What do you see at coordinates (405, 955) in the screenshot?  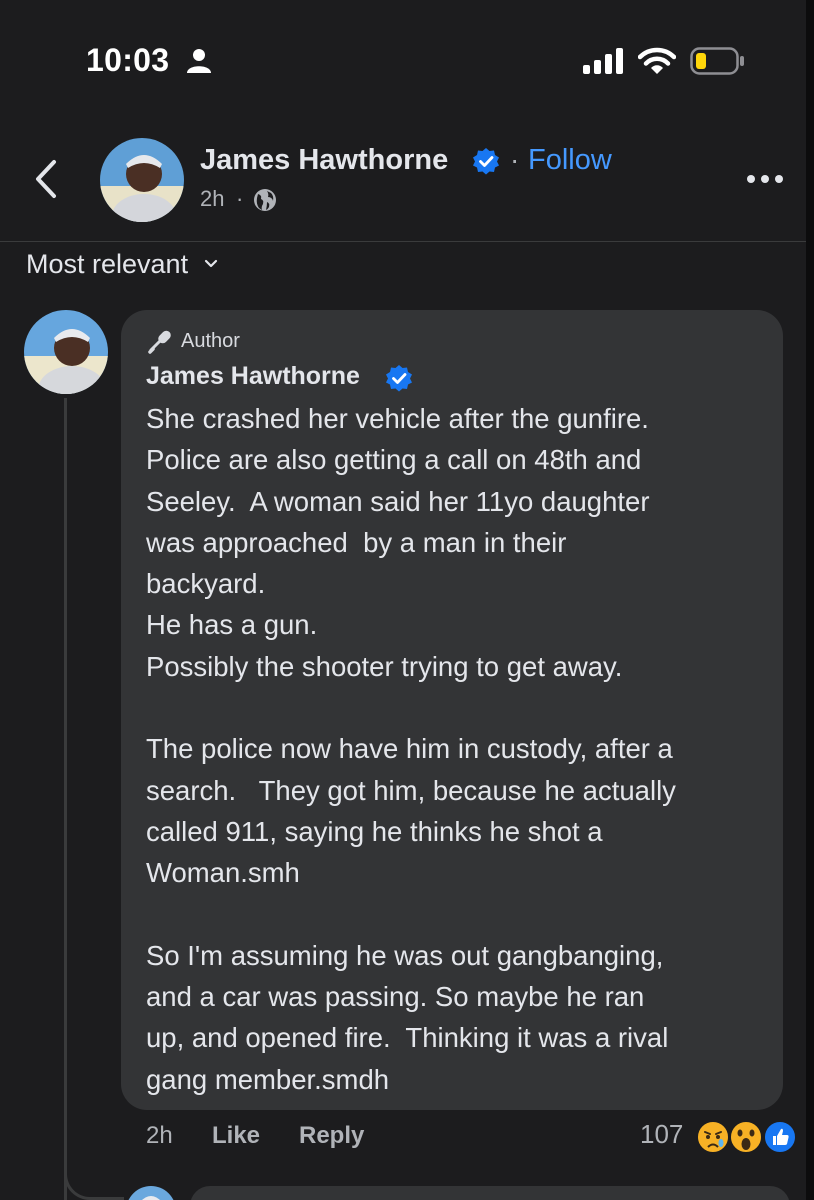 I see `comment-text-line: So I'm assuming he was out gangbanging,` at bounding box center [405, 955].